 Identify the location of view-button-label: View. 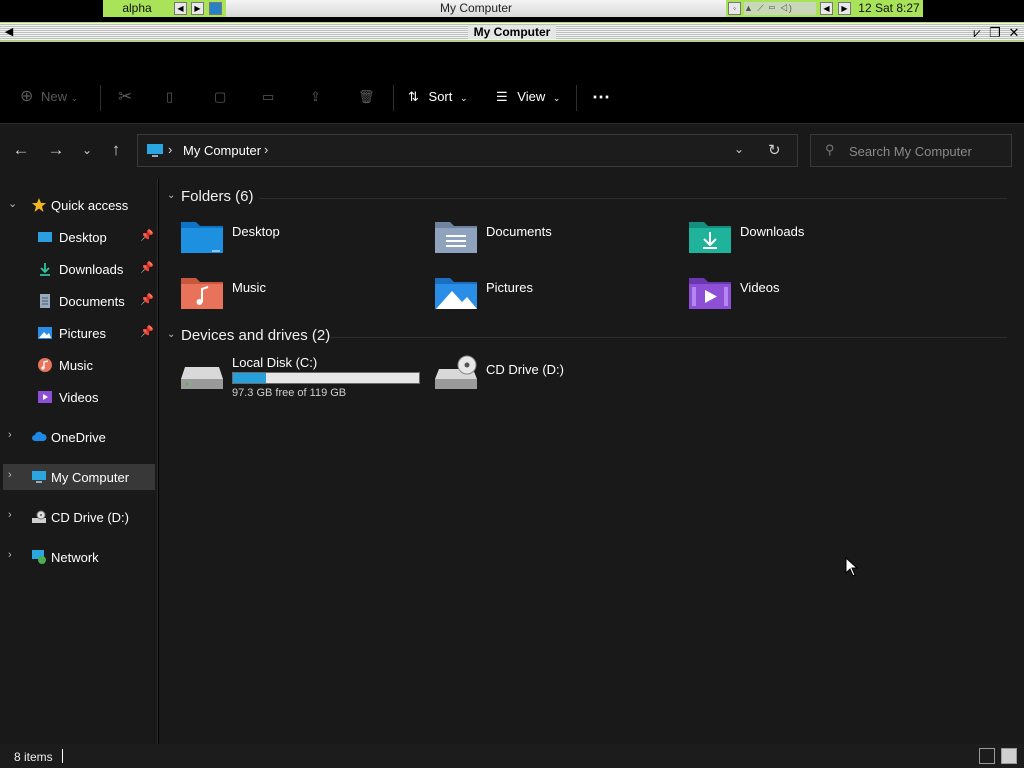
(531, 96).